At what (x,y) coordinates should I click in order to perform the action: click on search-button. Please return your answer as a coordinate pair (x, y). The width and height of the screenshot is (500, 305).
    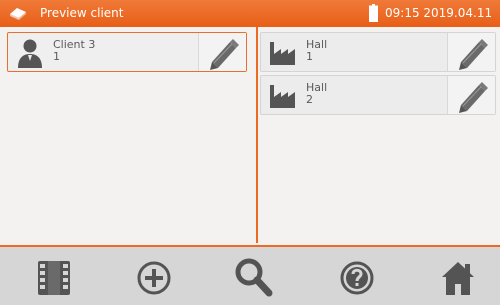
    Looking at the image, I should click on (253, 277).